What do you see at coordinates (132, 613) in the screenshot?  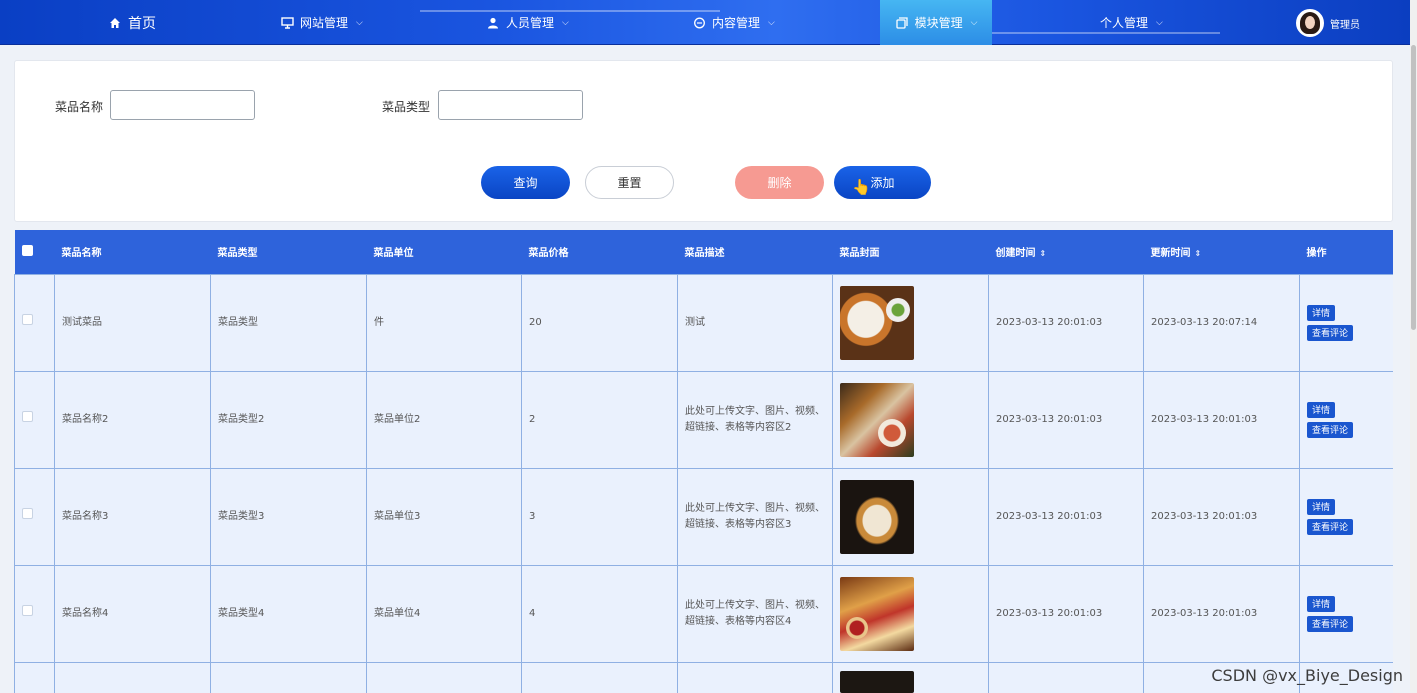 I see `cell-name: 菜品名称4` at bounding box center [132, 613].